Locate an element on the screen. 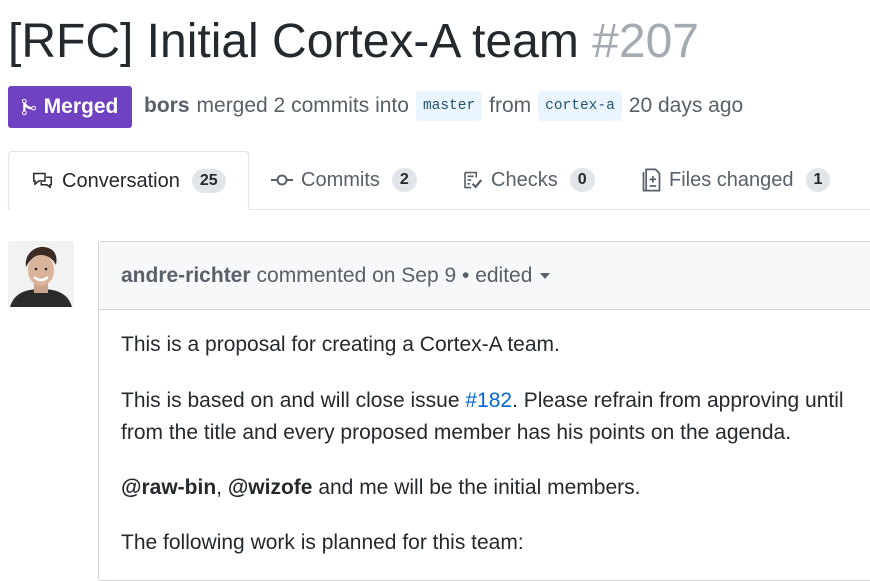 This screenshot has height=581, width=870. avatar is located at coordinates (41, 274).